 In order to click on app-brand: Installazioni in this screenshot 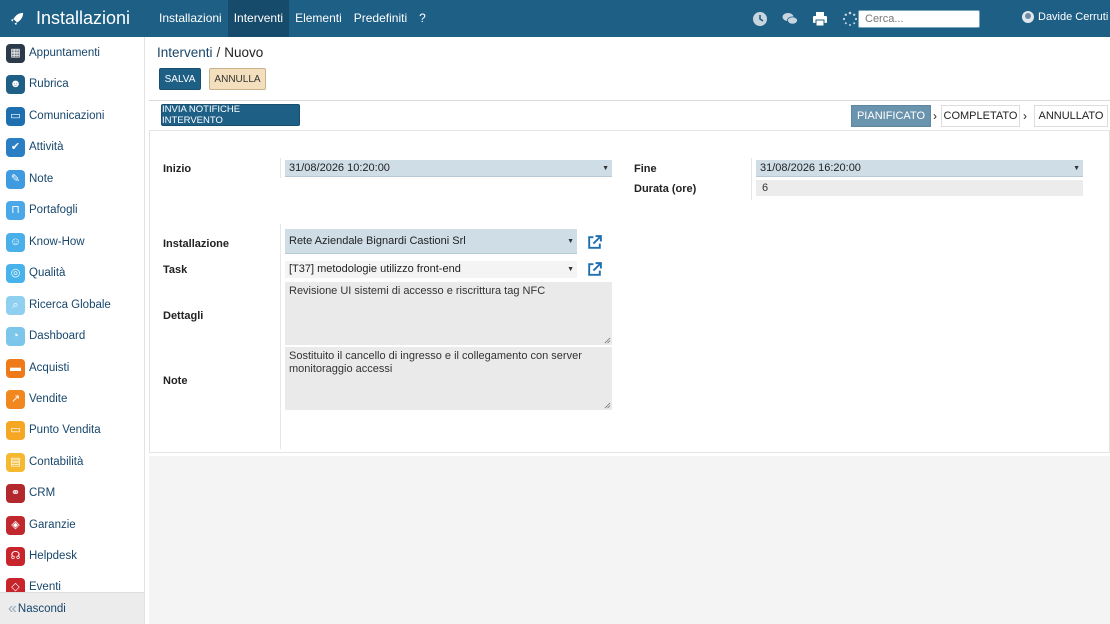, I will do `click(72, 18)`.